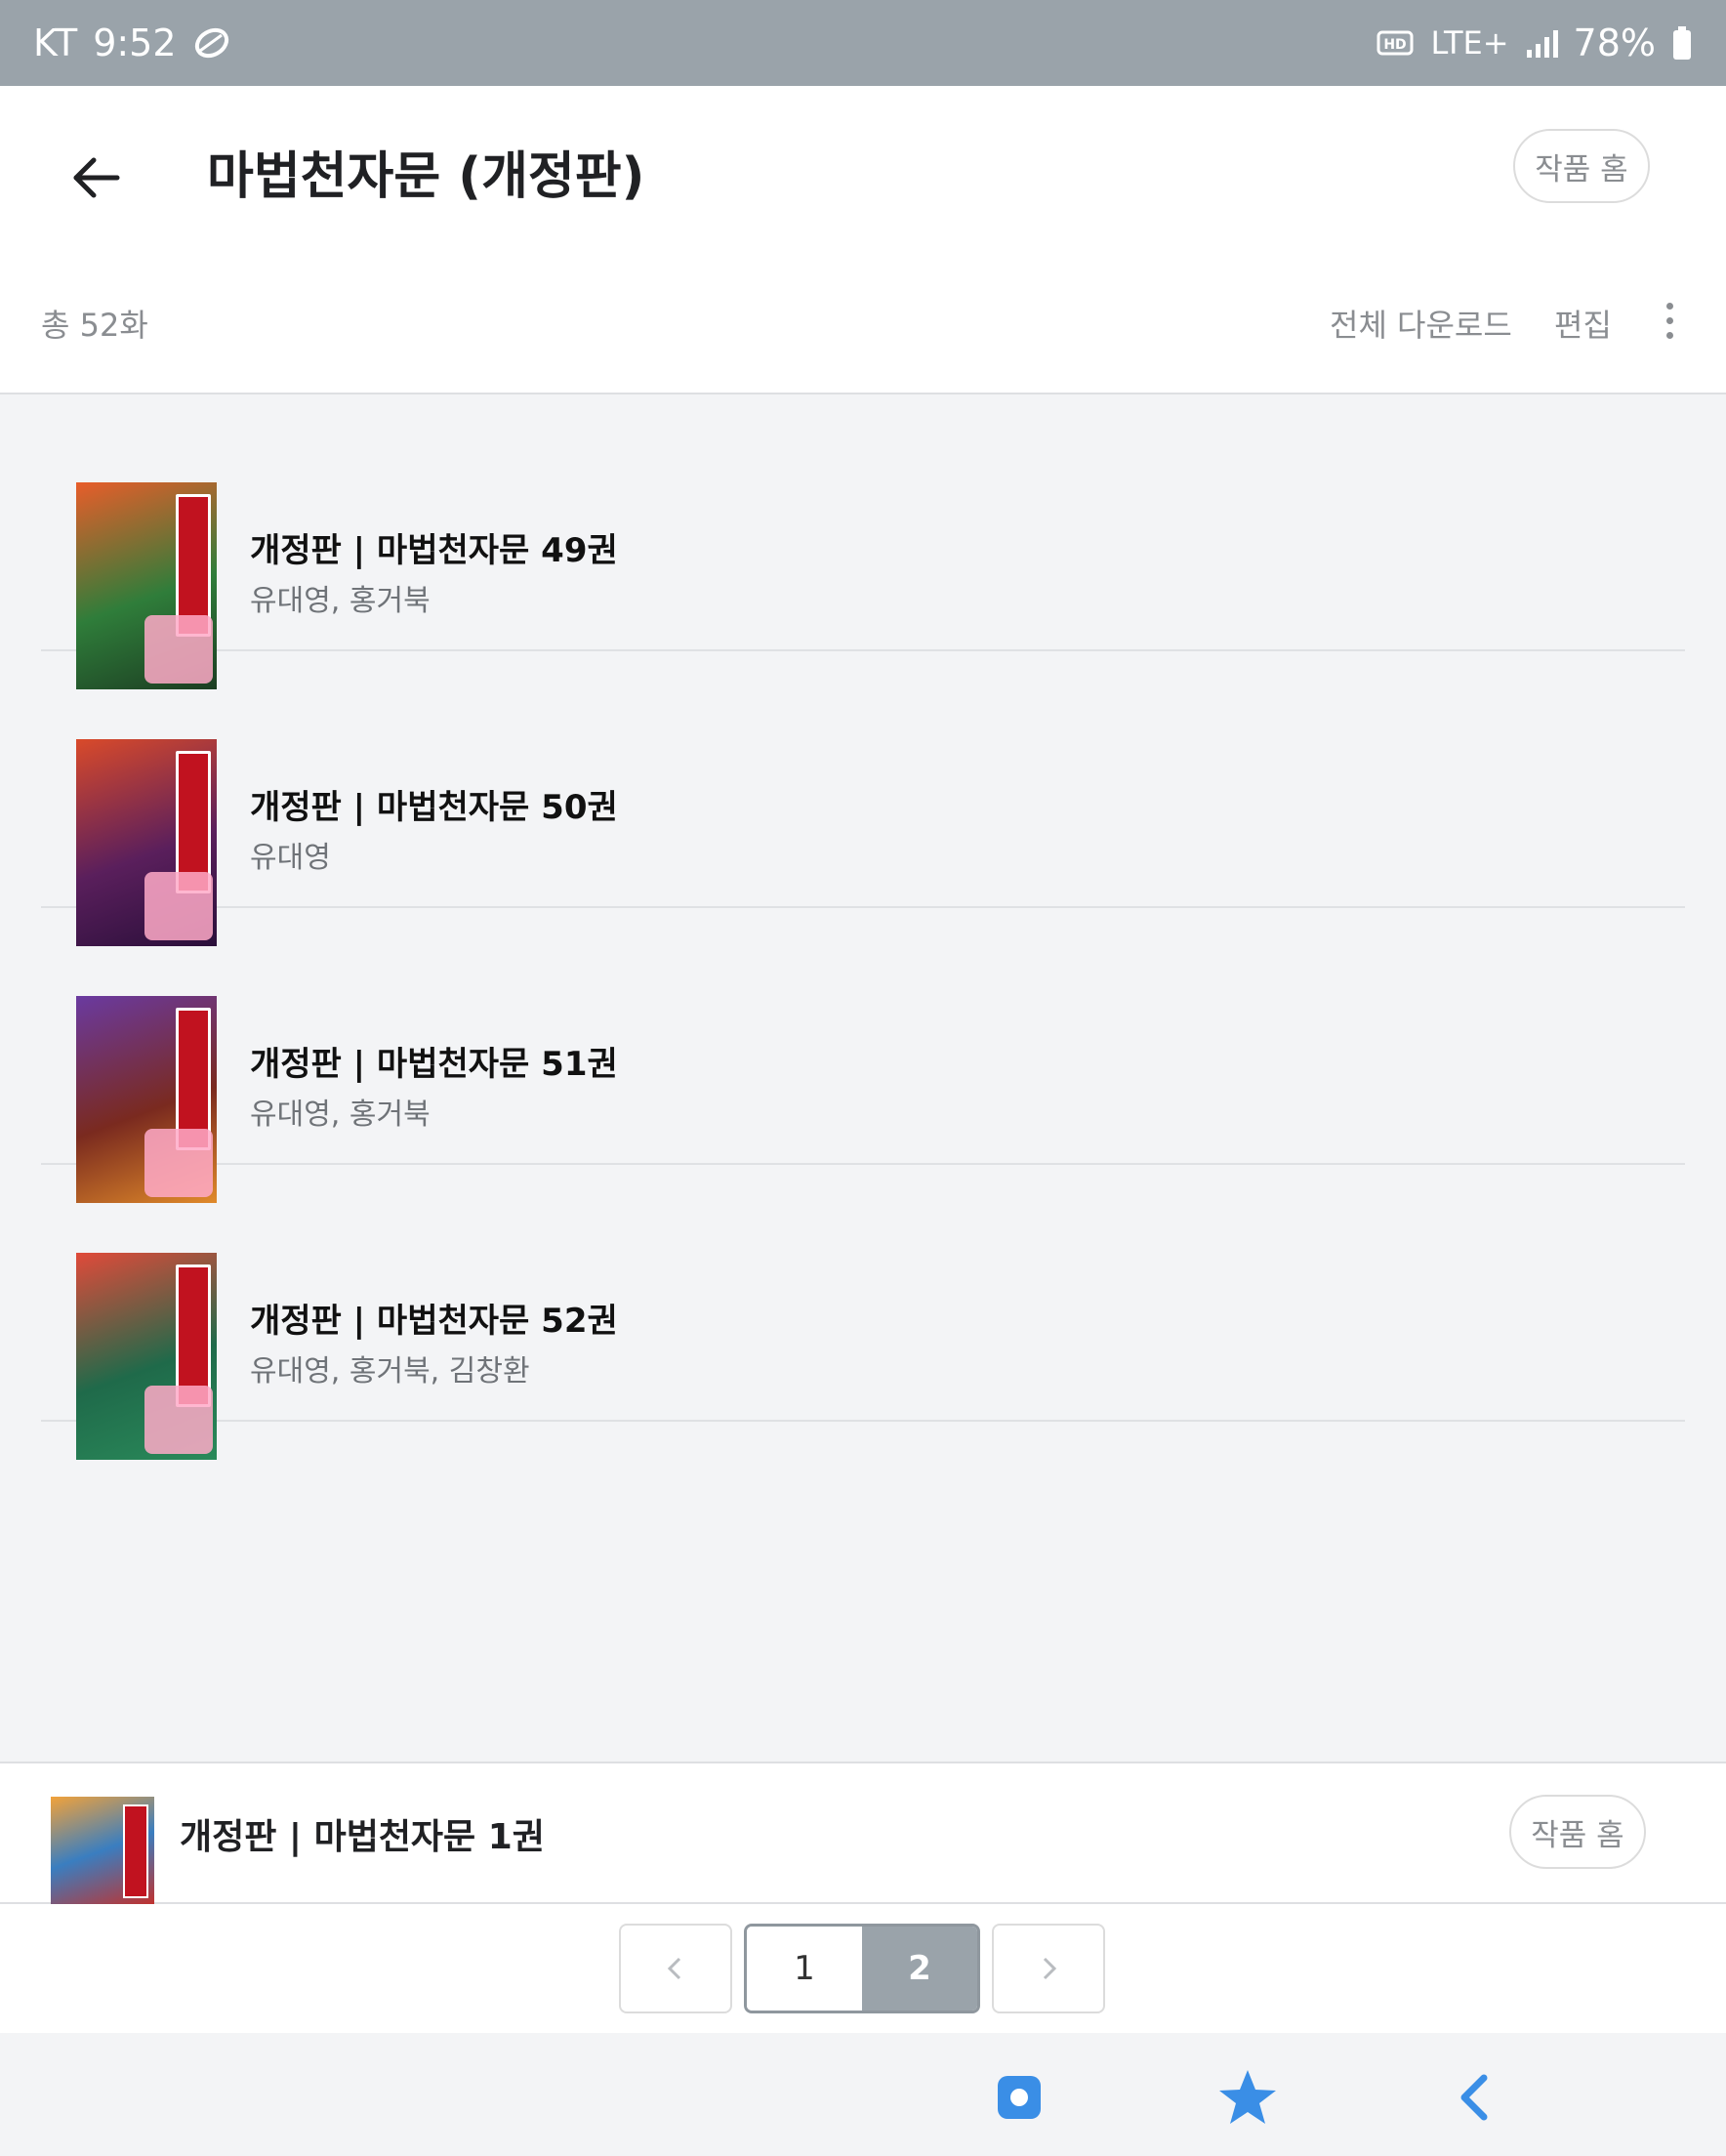  Describe the element at coordinates (863, 1313) in the screenshot. I see `list-item: 개정판 | 마법천자문 52권 유대영, 홍거북, 김창환` at that location.